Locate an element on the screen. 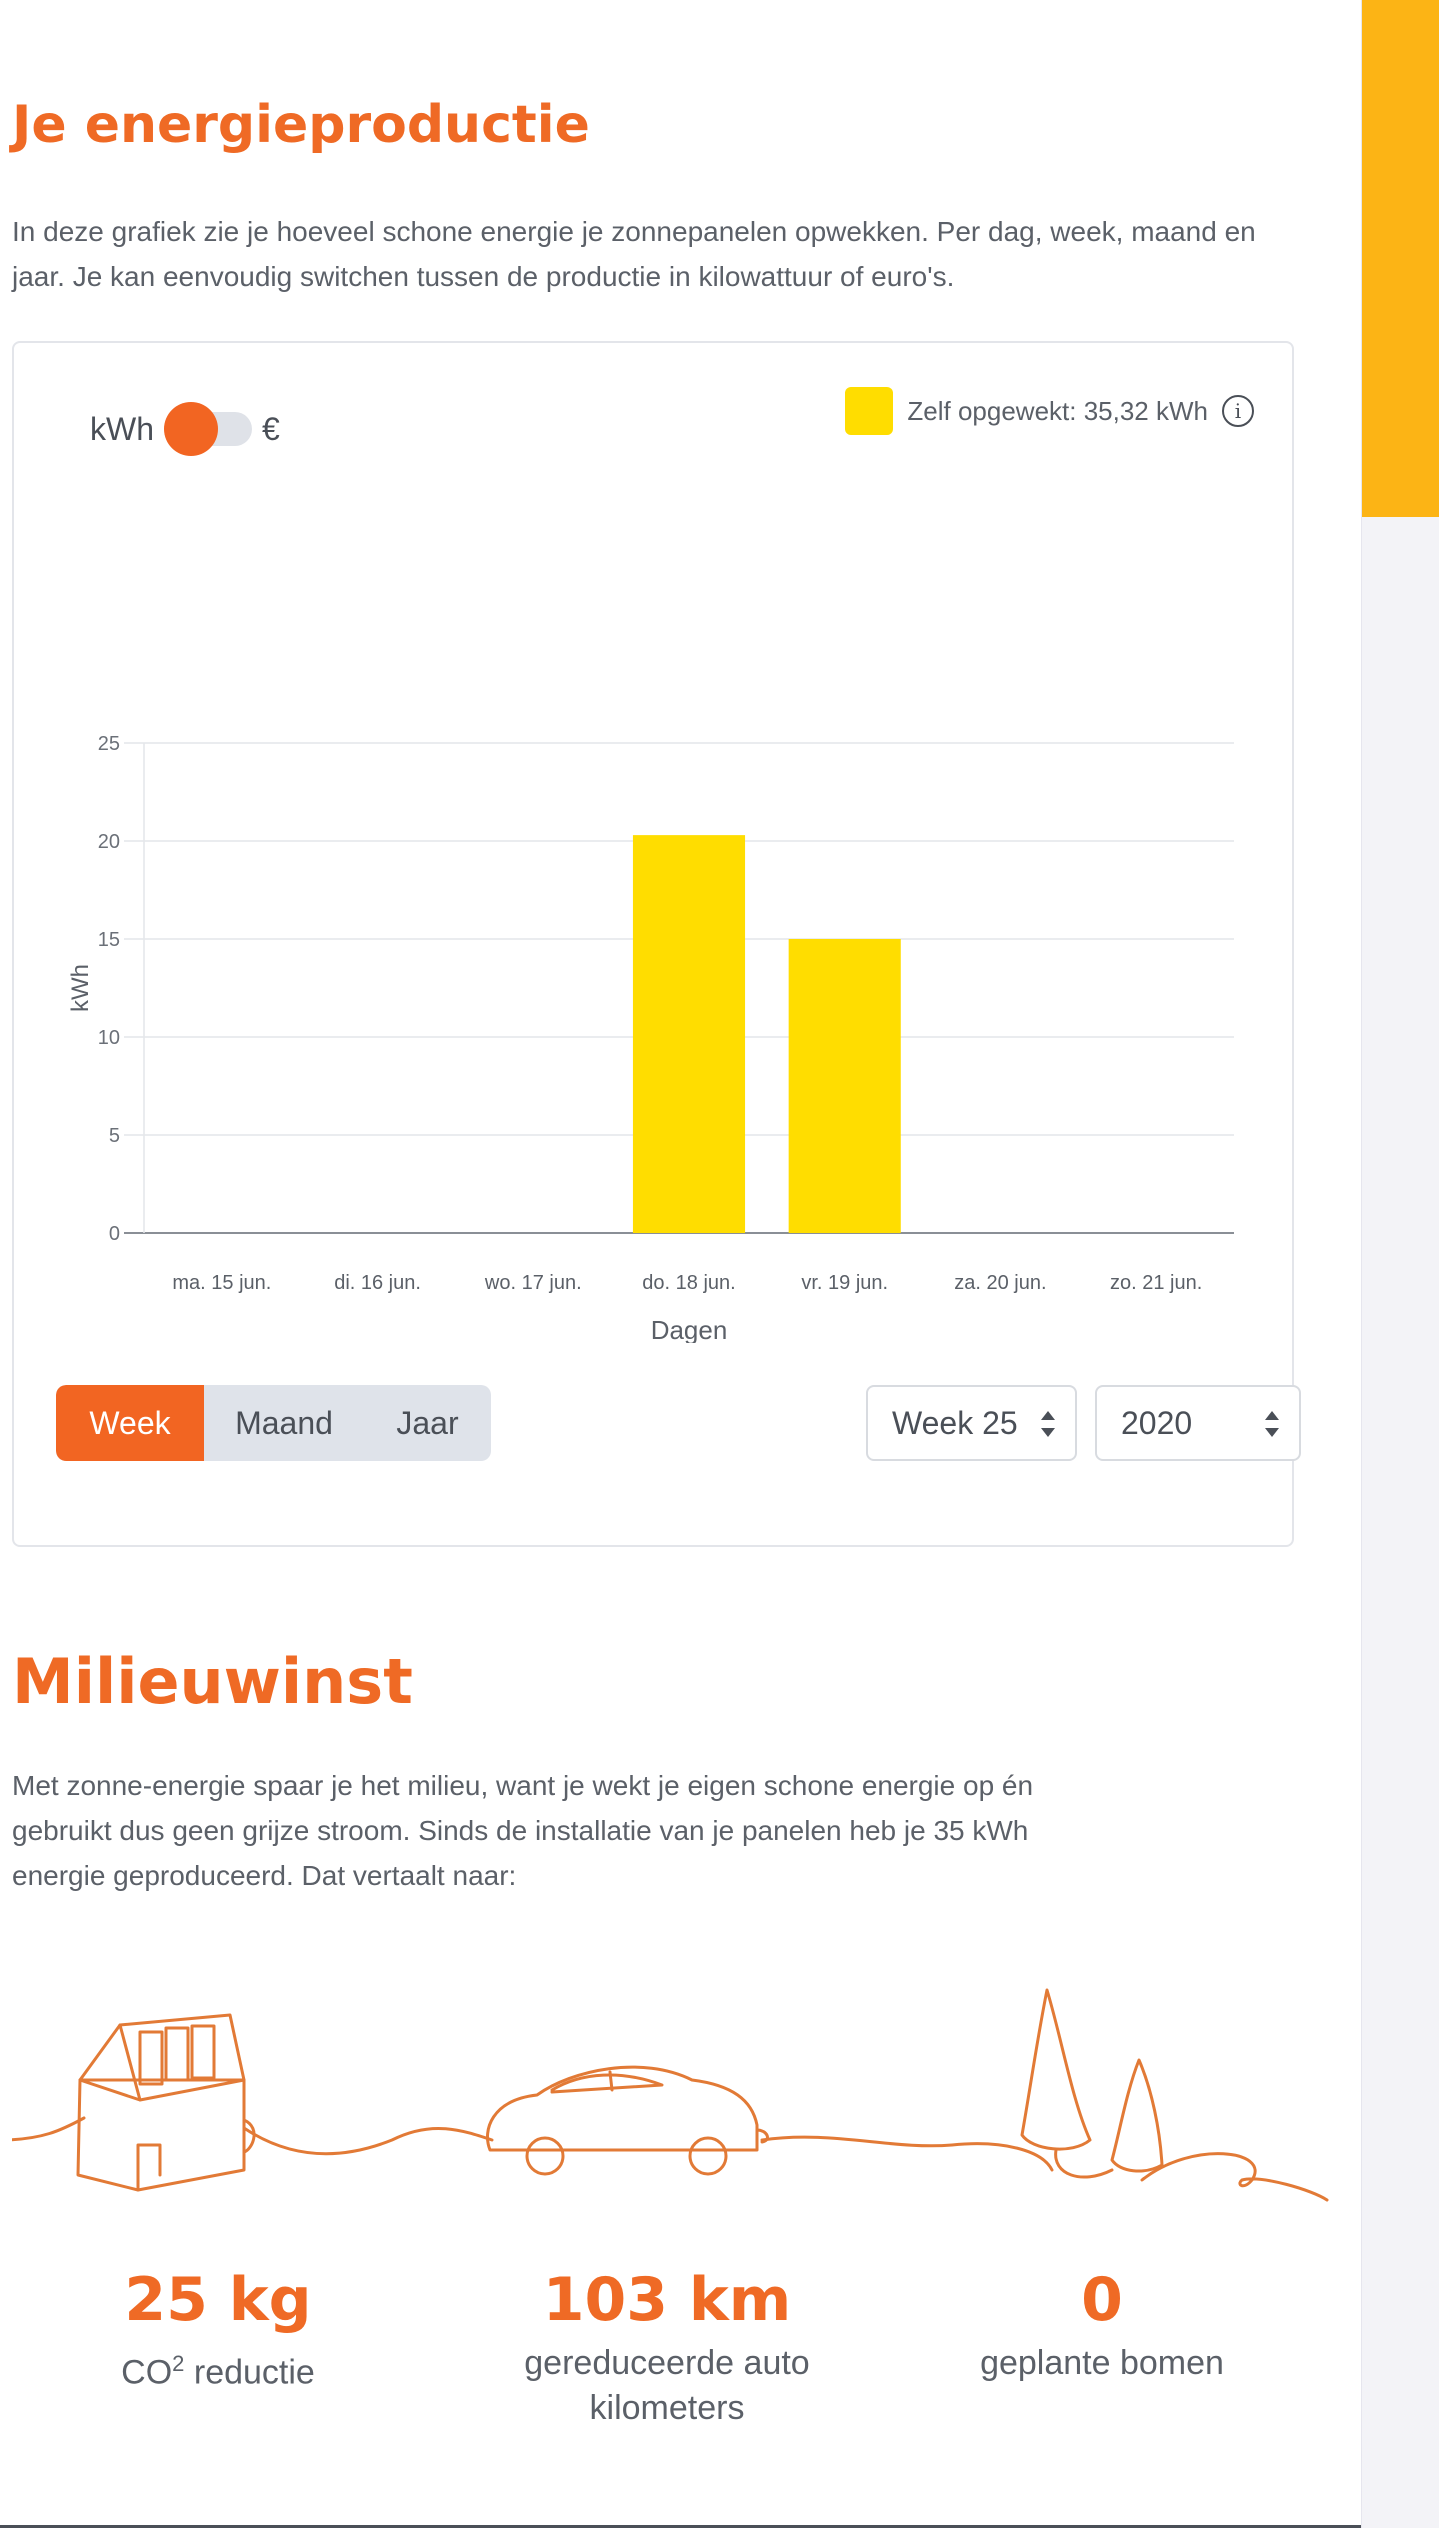  stat-km-label: gereduceerde auto kilometers is located at coordinates (667, 2385).